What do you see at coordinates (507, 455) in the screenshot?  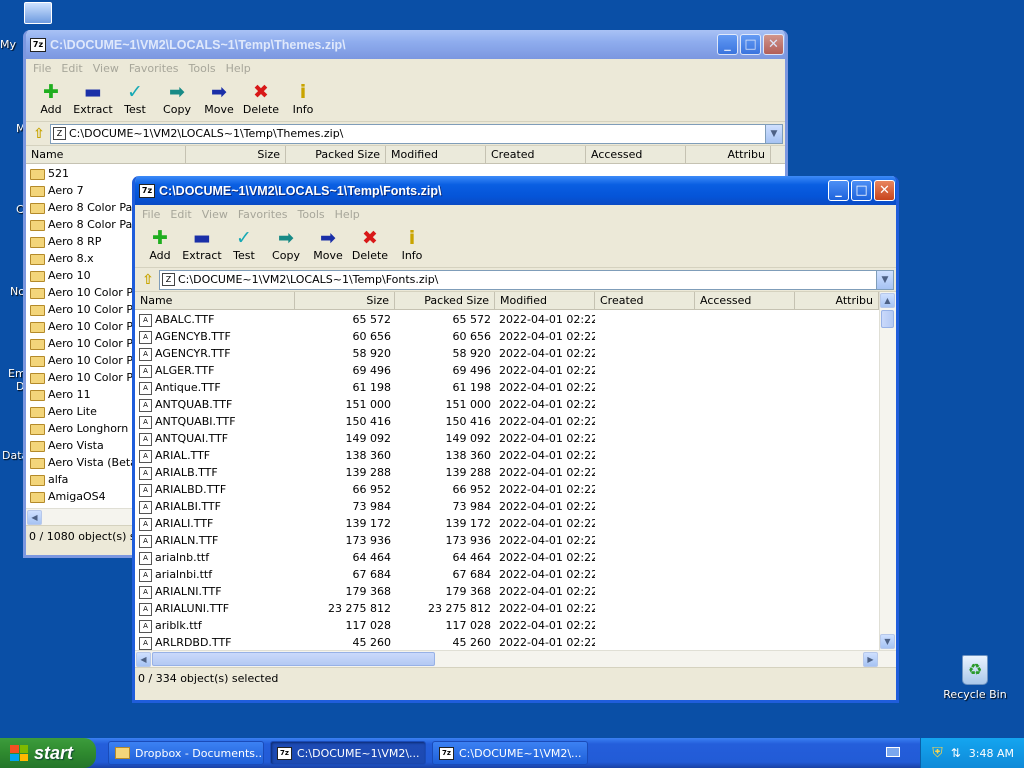 I see `table-row: A ARIAL.TTF 138 360 138 360 2022-04-01 02:22` at bounding box center [507, 455].